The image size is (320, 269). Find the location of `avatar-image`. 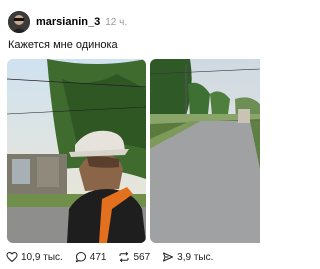

avatar-image is located at coordinates (19, 22).